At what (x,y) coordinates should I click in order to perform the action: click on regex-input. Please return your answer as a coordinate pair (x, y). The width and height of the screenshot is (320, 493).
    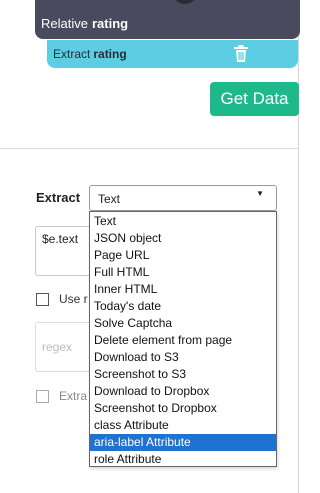
    Looking at the image, I should click on (64, 347).